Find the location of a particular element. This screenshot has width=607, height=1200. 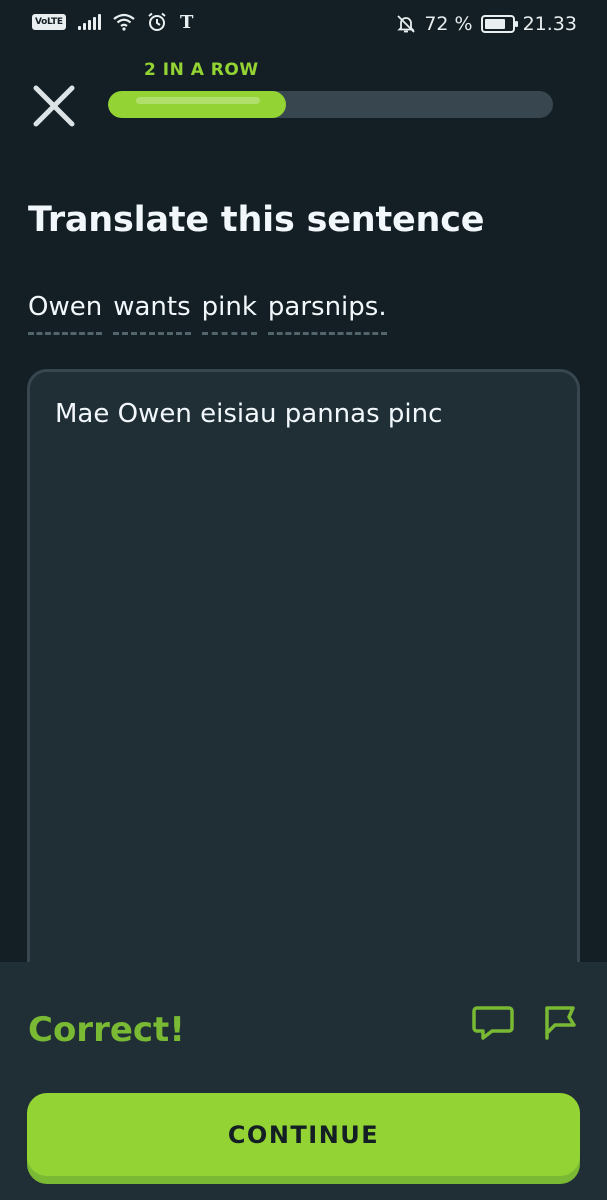

continue-label: CONTINUE is located at coordinates (303, 1134).